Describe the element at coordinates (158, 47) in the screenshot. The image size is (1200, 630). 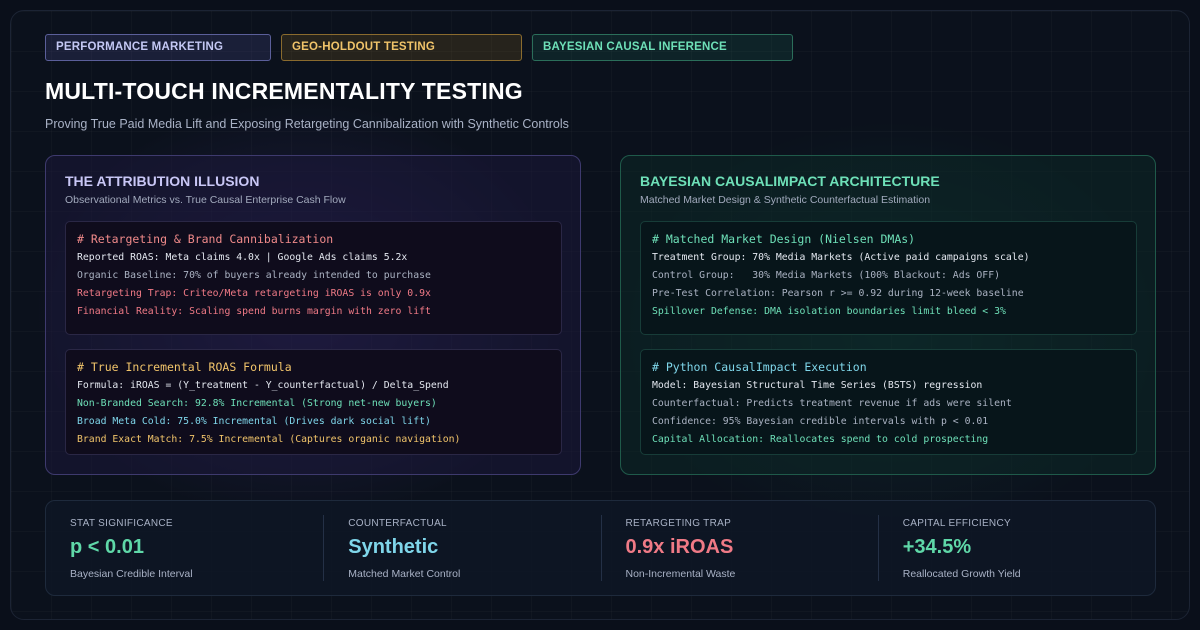
I see `tag-performance-marketing: PERFORMANCE MARKETING` at that location.